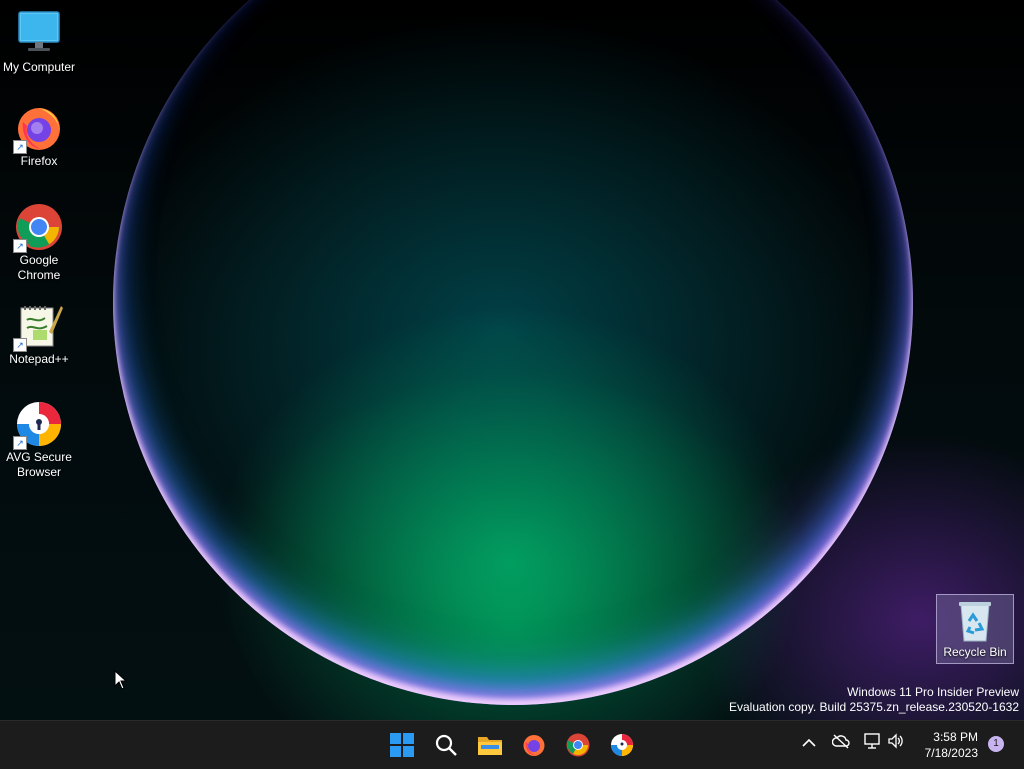 The width and height of the screenshot is (1024, 769). I want to click on start-button, so click(402, 745).